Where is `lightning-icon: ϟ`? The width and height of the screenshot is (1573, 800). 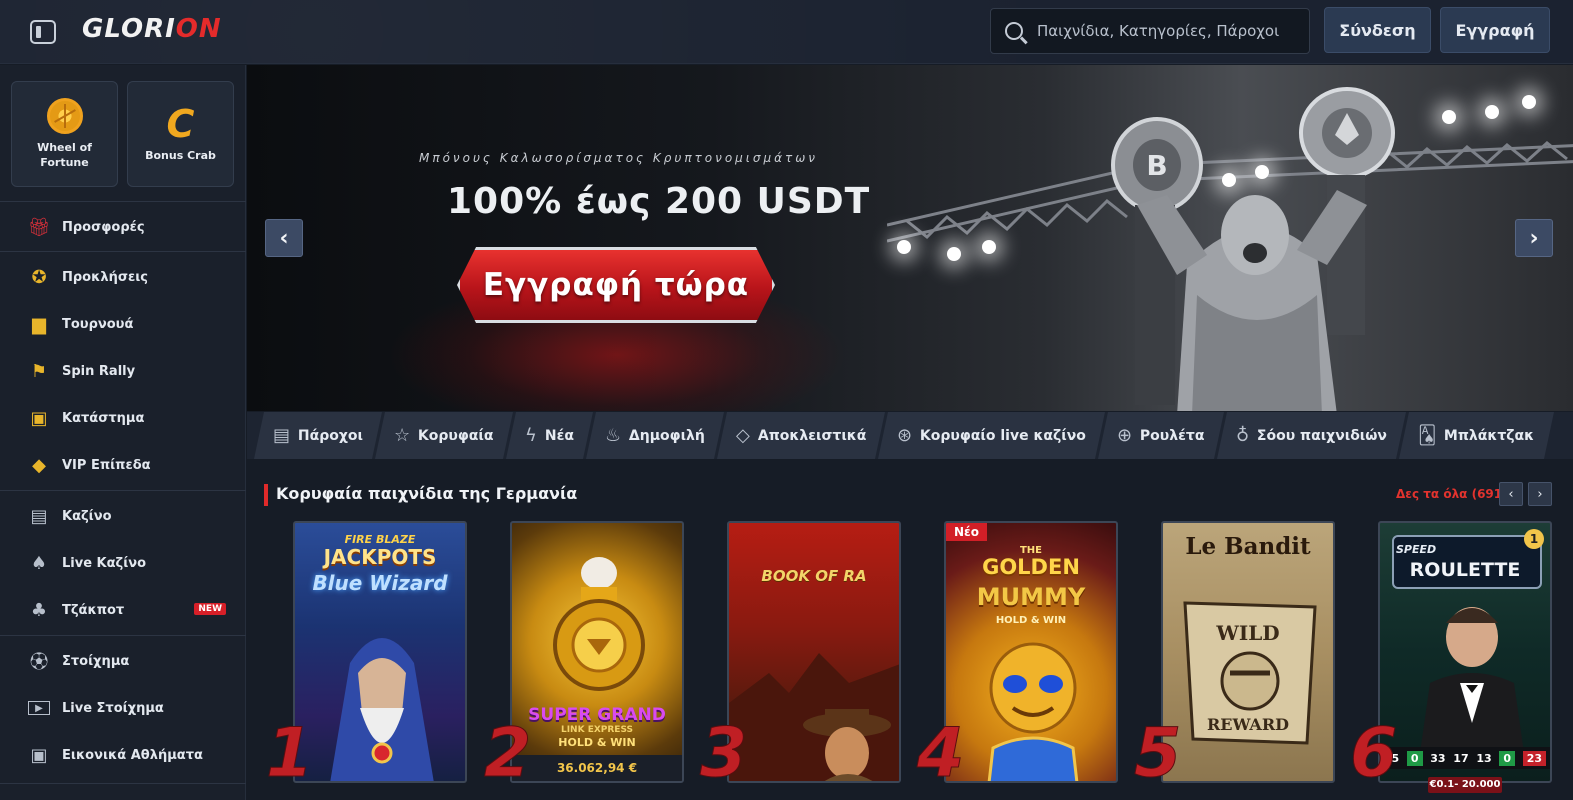 lightning-icon: ϟ is located at coordinates (530, 435).